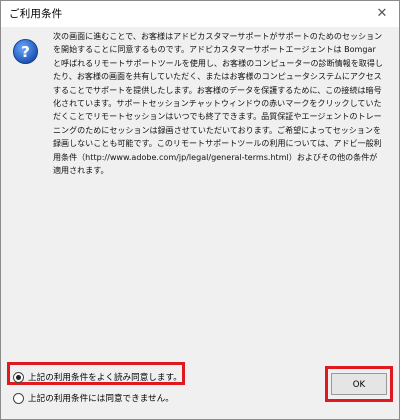 The width and height of the screenshot is (400, 420). What do you see at coordinates (359, 384) in the screenshot?
I see `ok-button: OK` at bounding box center [359, 384].